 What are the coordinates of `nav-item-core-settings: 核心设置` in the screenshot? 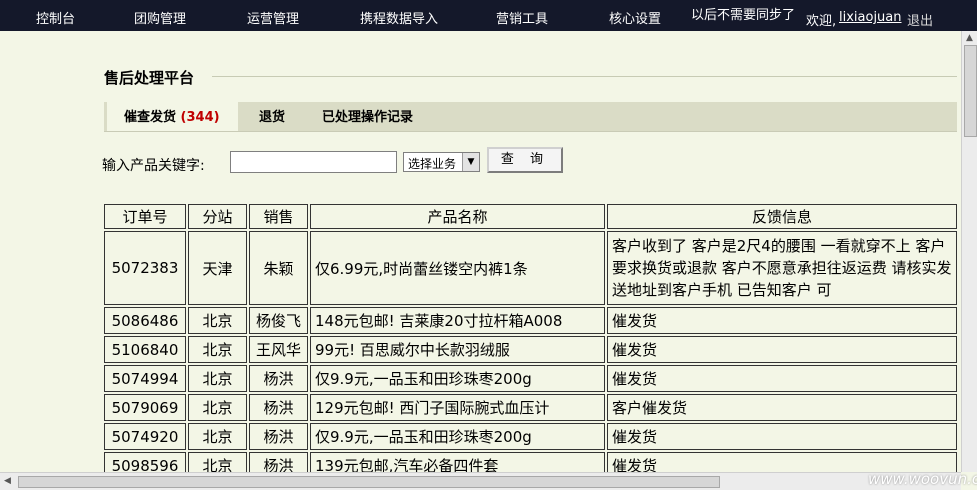 It's located at (635, 17).